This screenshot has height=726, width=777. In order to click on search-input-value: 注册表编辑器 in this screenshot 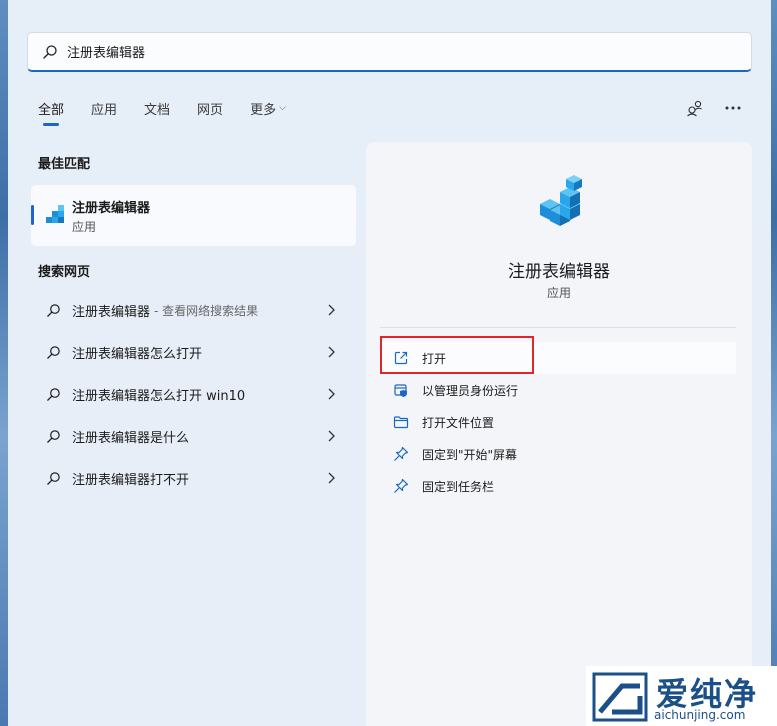, I will do `click(106, 51)`.